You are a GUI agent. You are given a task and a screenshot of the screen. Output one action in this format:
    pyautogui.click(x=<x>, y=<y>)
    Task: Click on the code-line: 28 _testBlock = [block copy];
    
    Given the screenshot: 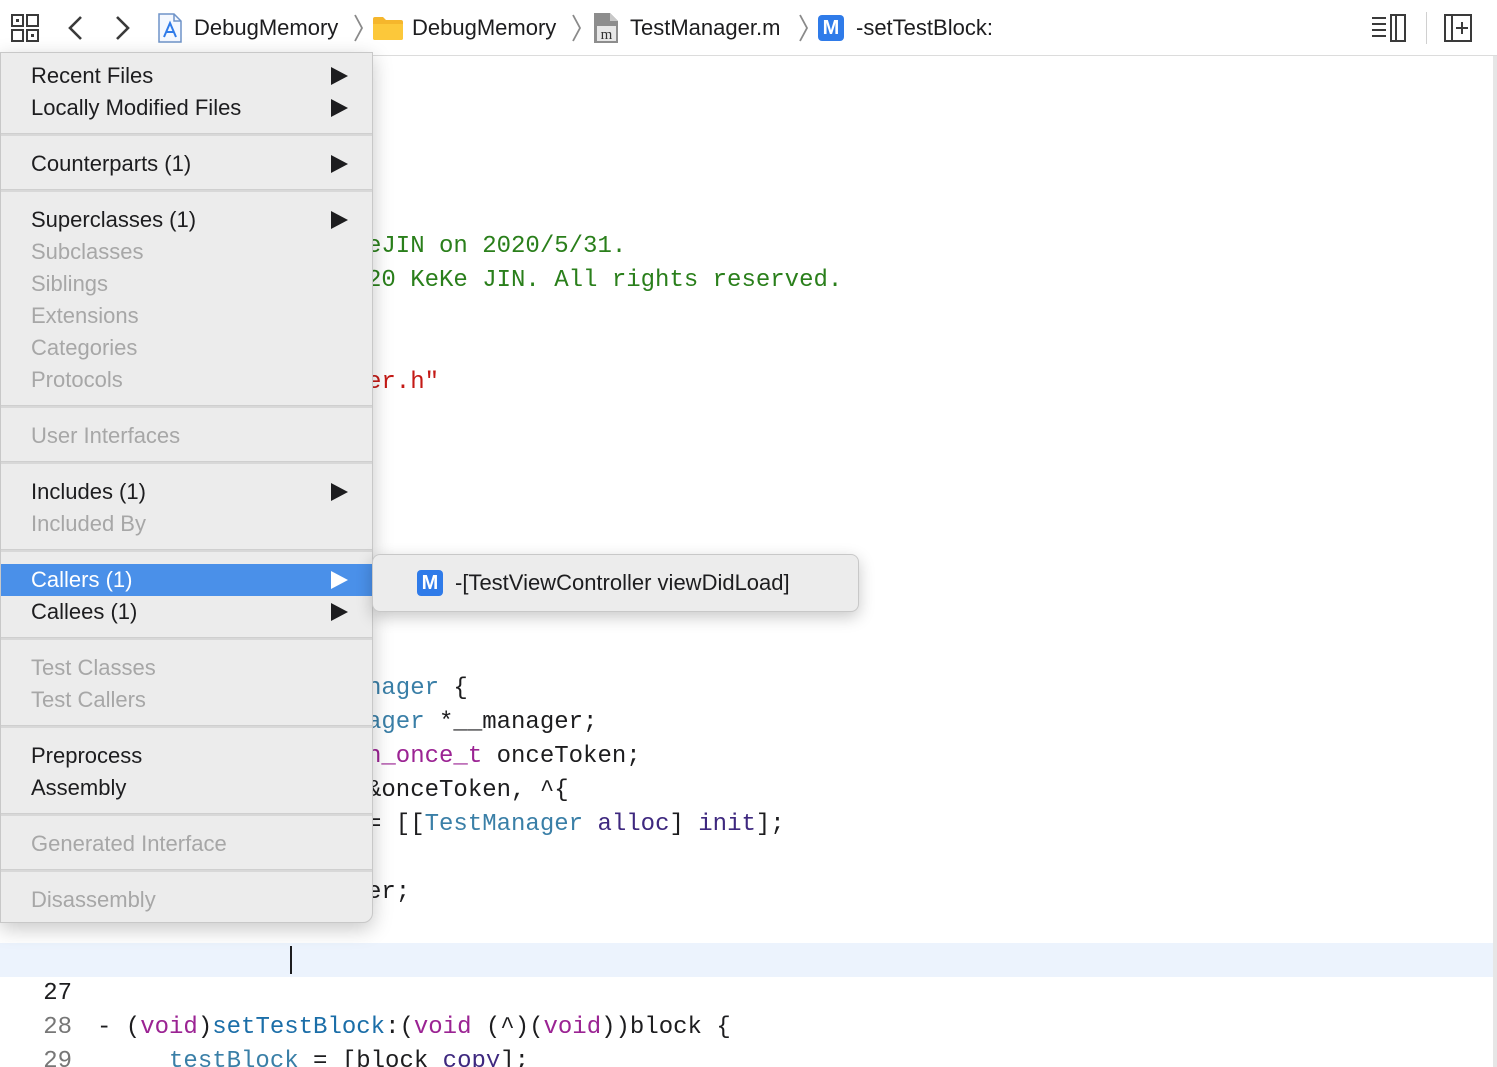 What is the action you would take?
    pyautogui.click(x=746, y=1022)
    